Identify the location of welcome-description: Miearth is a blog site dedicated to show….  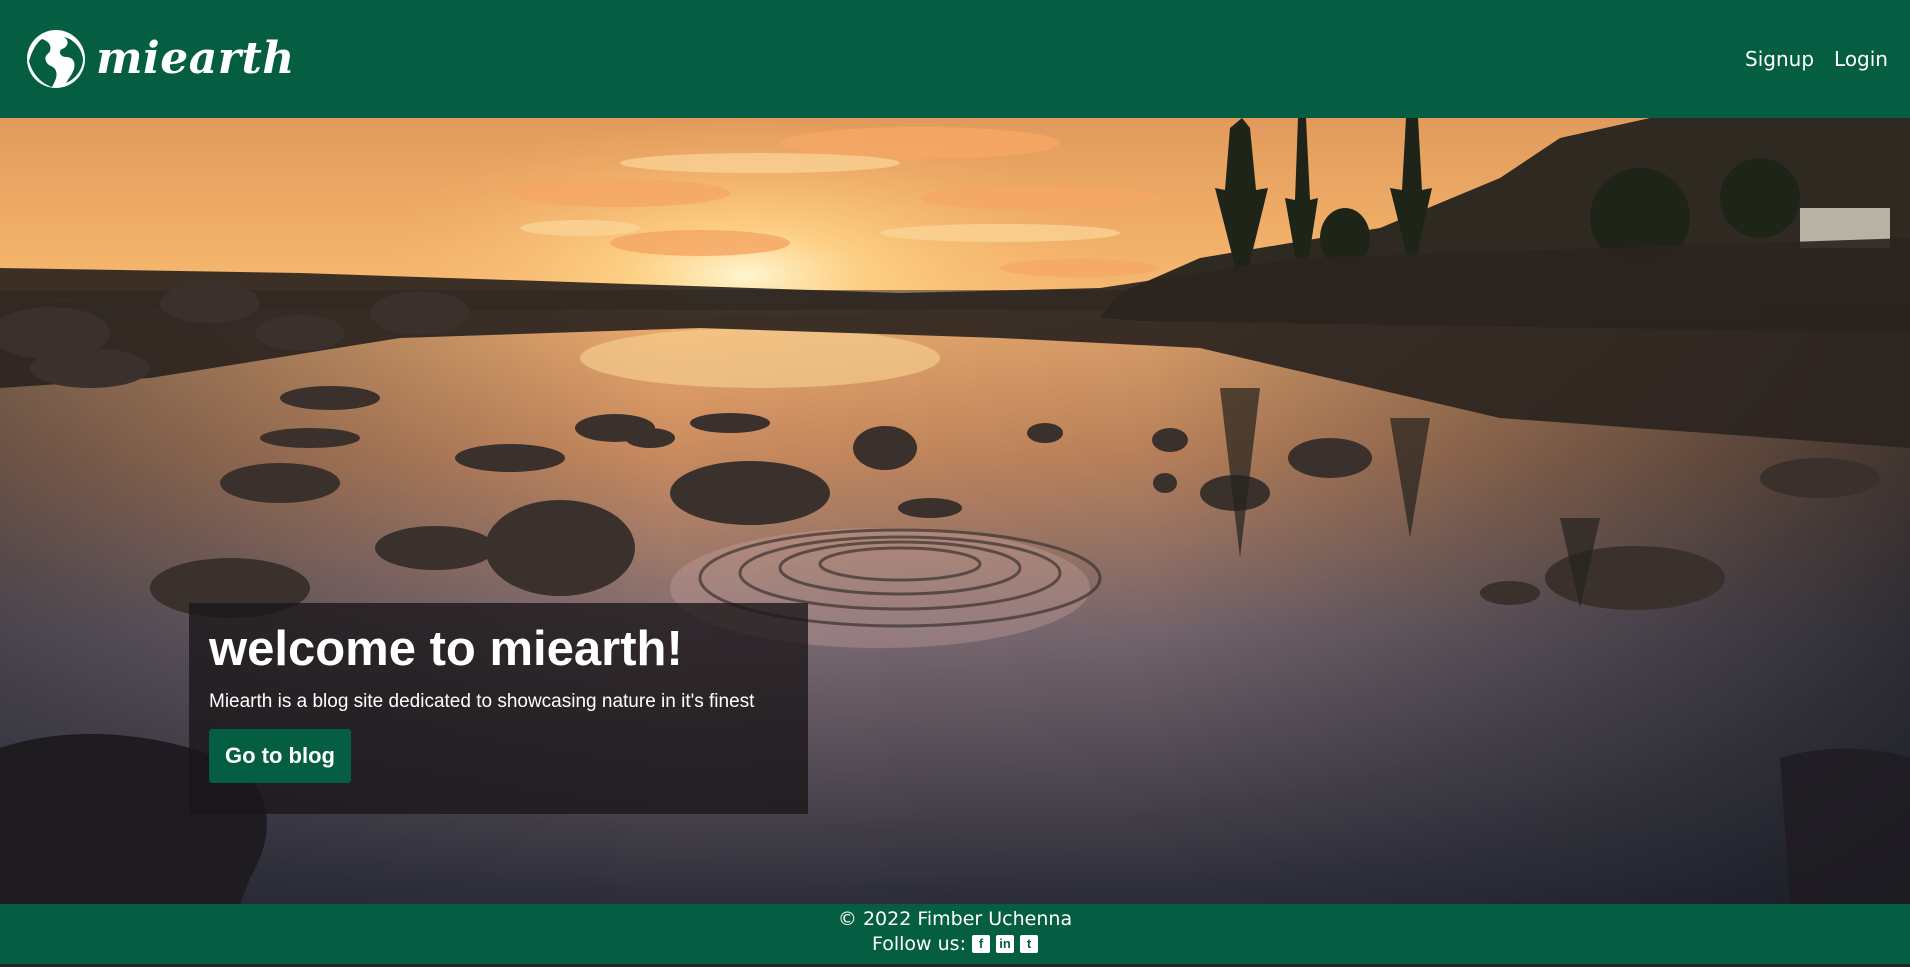
(482, 701).